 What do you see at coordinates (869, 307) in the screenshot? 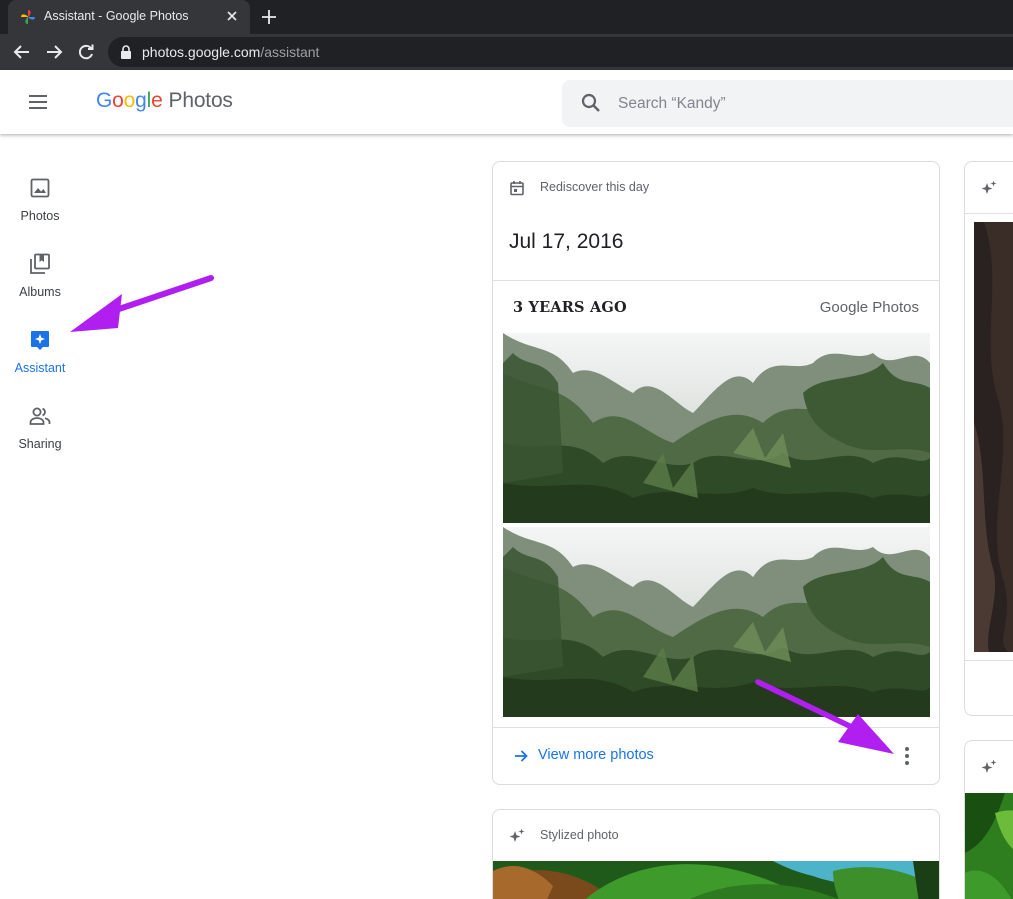
I see `google-photos-wordmark: Google Photos` at bounding box center [869, 307].